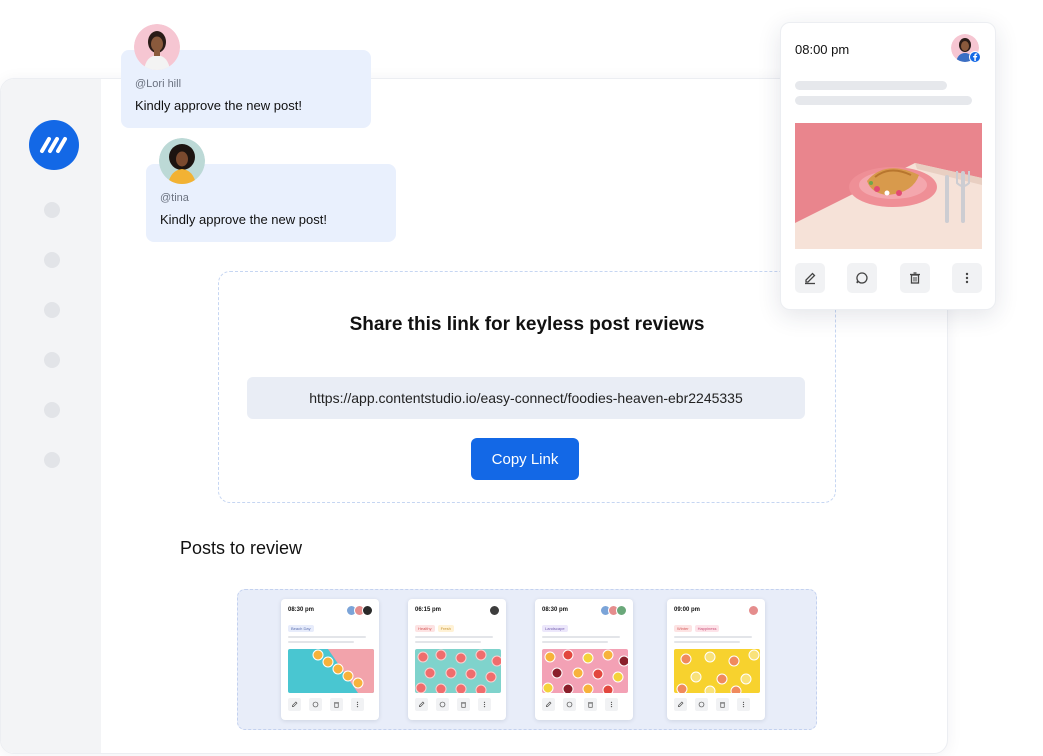  I want to click on share-title: Share this link for keyless post reviews, so click(527, 324).